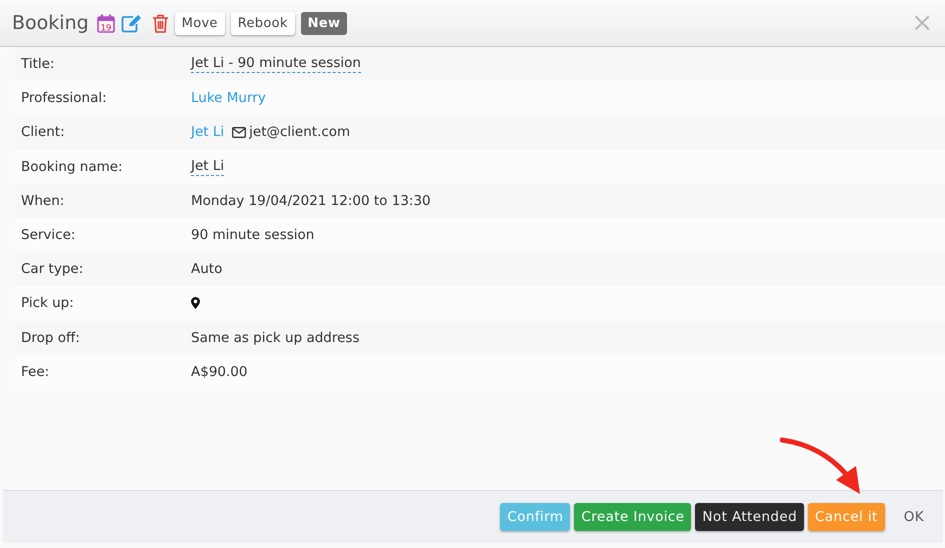 The height and width of the screenshot is (548, 945). What do you see at coordinates (48, 235) in the screenshot?
I see `detail-label: Service:` at bounding box center [48, 235].